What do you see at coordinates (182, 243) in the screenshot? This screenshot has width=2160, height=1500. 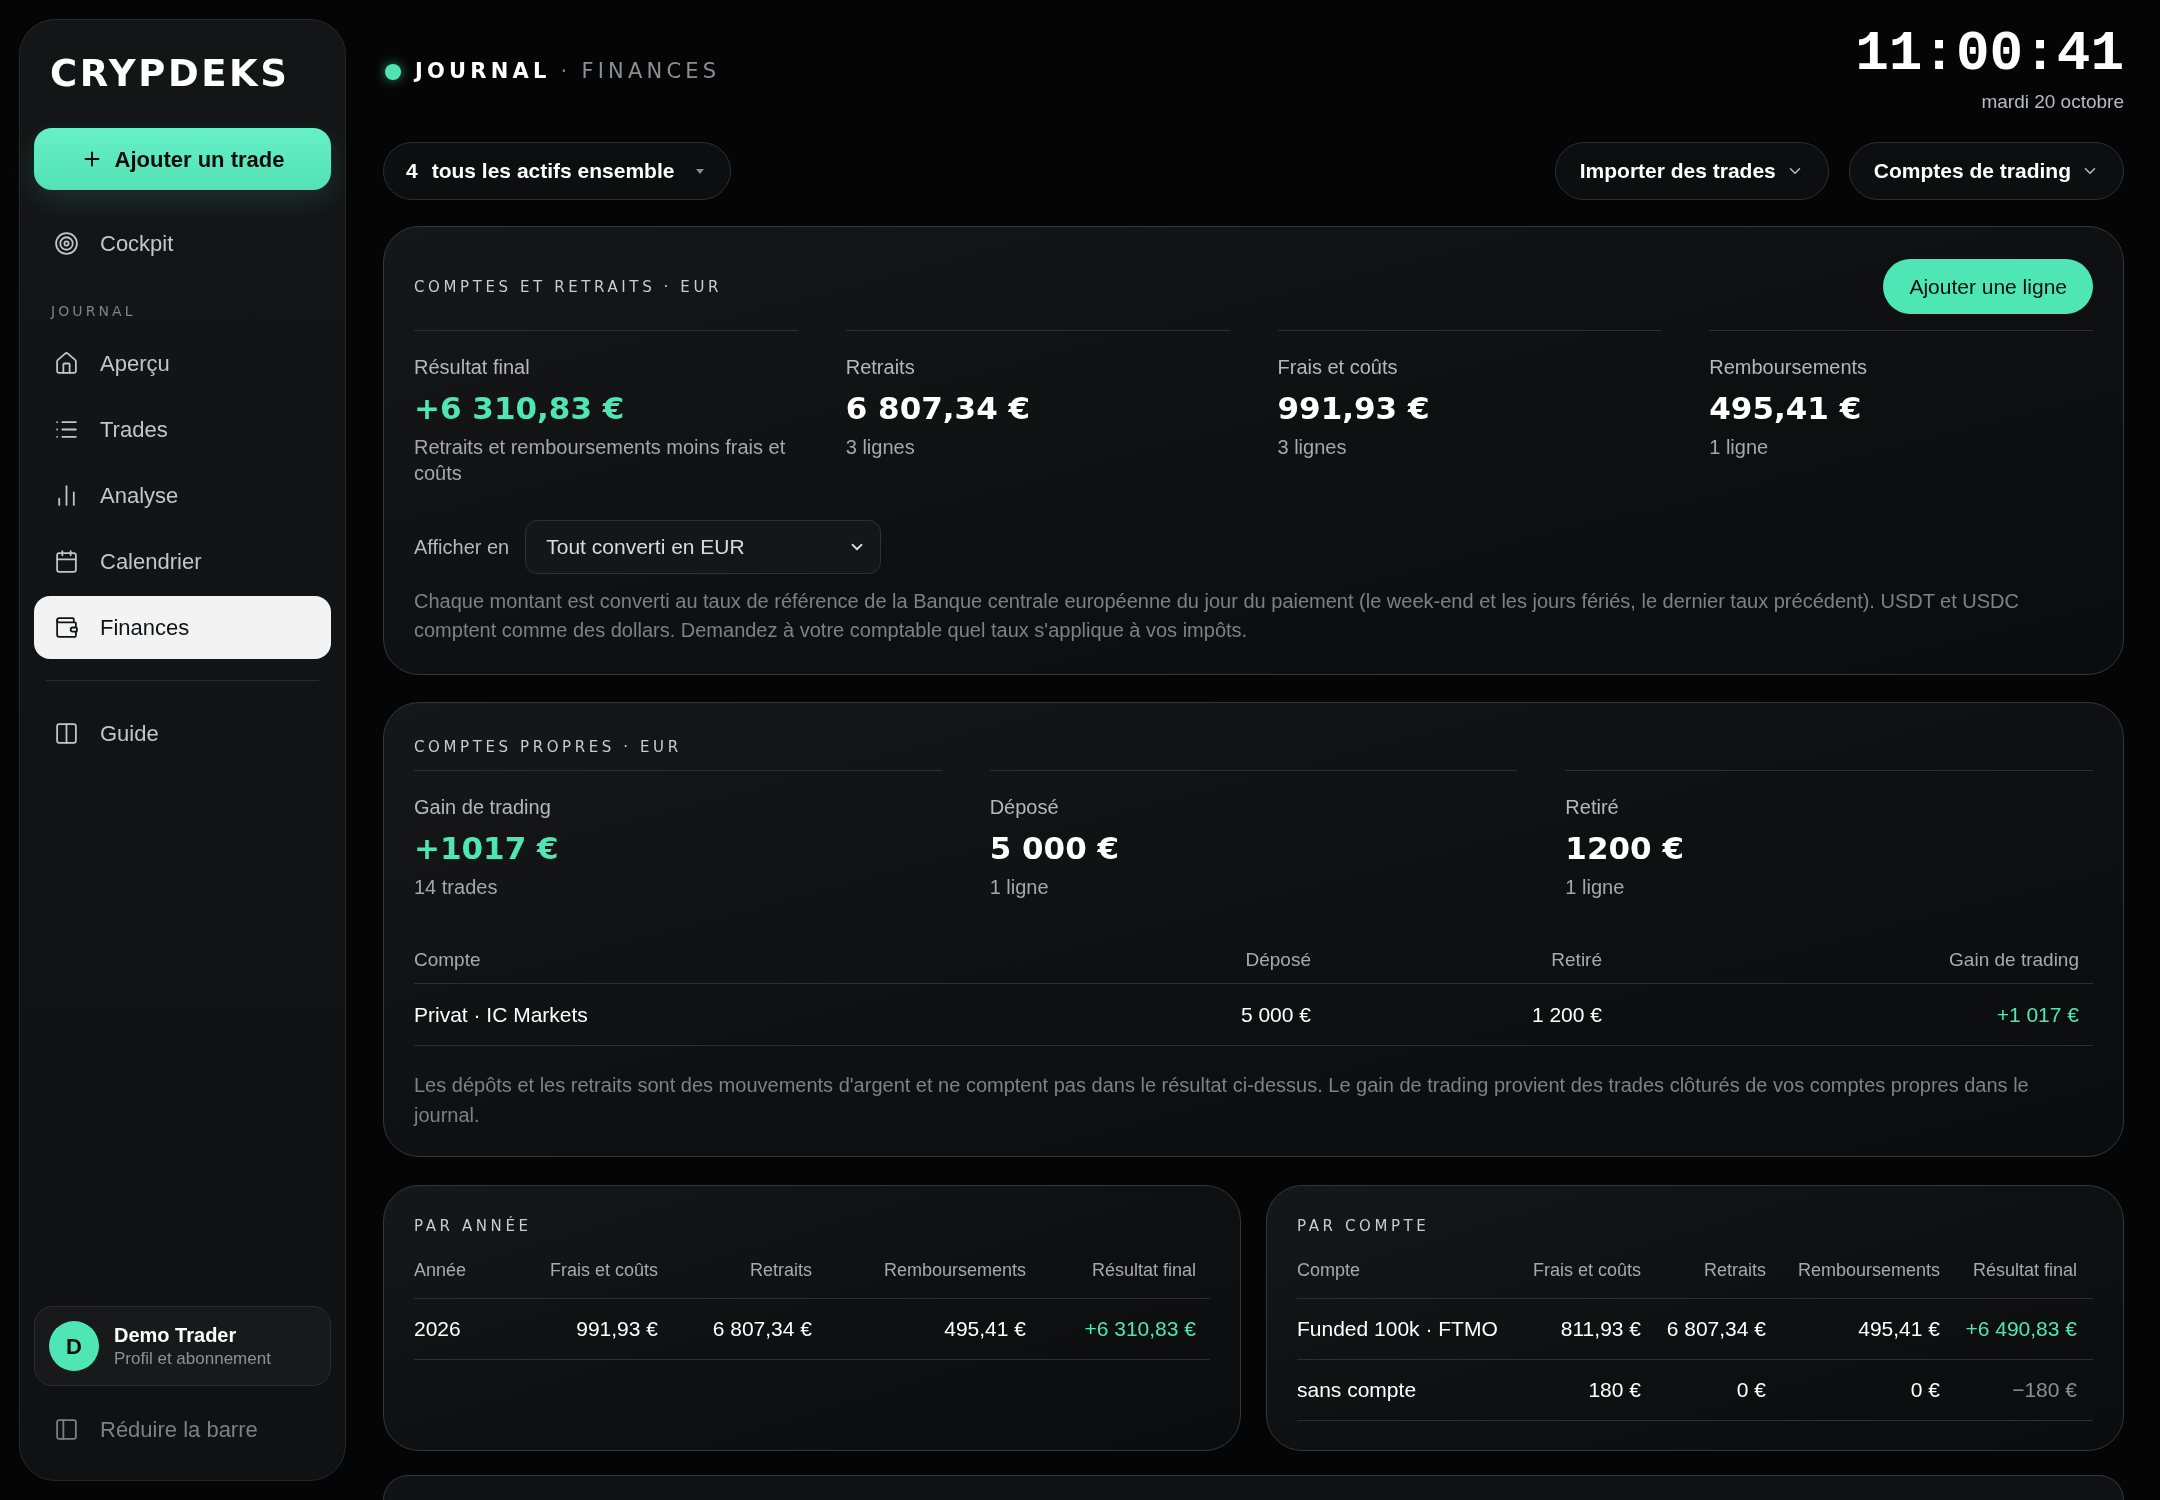 I see `sidebar-item: Cockpit` at bounding box center [182, 243].